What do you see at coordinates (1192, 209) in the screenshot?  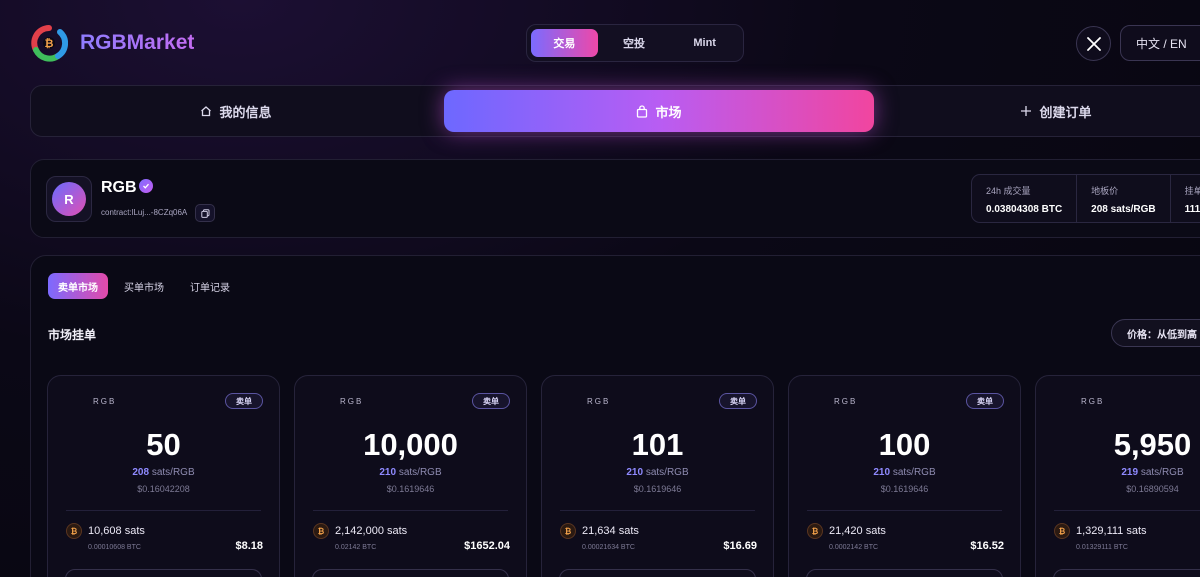 I see `stat-value: 111` at bounding box center [1192, 209].